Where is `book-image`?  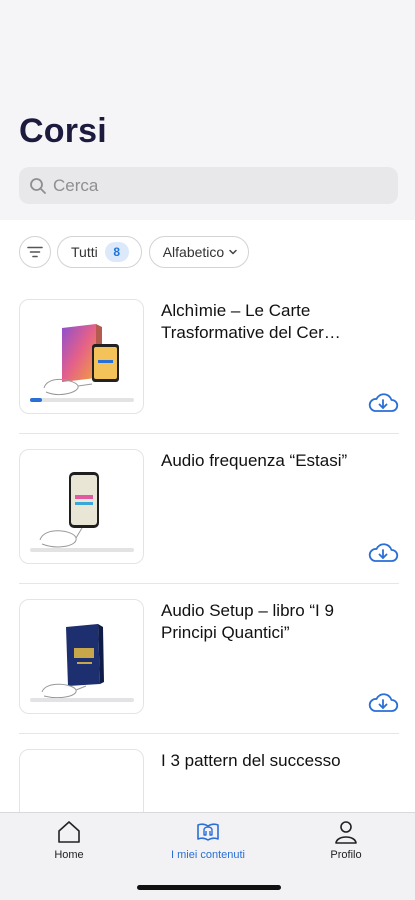 book-image is located at coordinates (72, 661).